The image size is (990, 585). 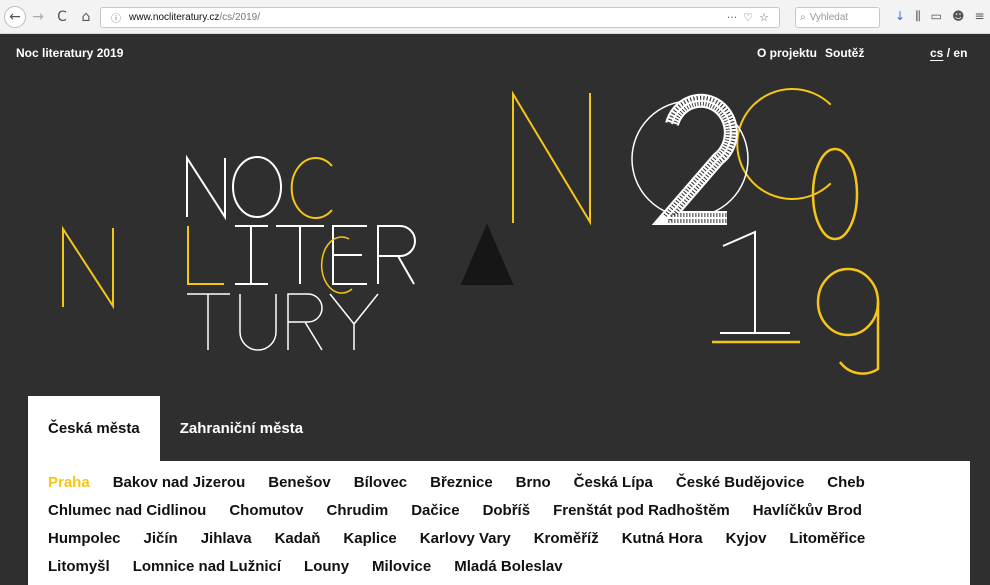 What do you see at coordinates (508, 566) in the screenshot?
I see `city-link: Mladá Boleslav` at bounding box center [508, 566].